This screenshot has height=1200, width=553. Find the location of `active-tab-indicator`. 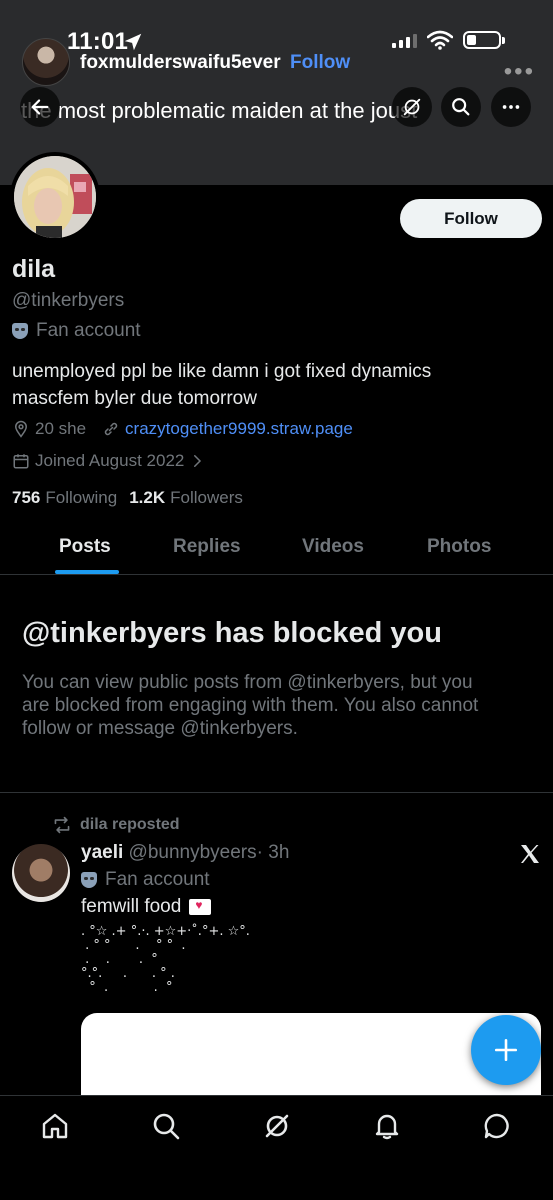

active-tab-indicator is located at coordinates (87, 572).